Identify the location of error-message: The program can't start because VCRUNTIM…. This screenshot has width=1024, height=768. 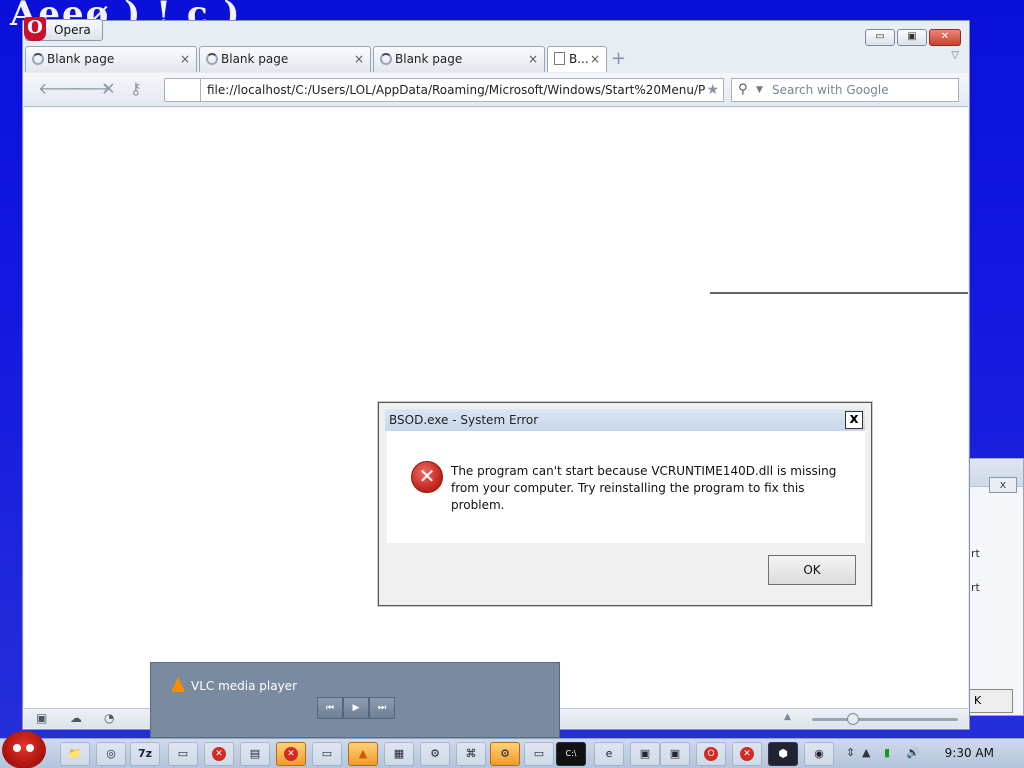
(644, 488).